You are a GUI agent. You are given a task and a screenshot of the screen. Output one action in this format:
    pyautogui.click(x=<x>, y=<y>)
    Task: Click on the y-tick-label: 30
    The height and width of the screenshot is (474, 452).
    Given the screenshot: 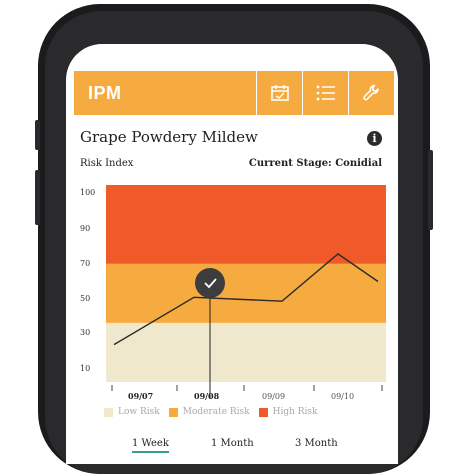 What is the action you would take?
    pyautogui.click(x=85, y=332)
    